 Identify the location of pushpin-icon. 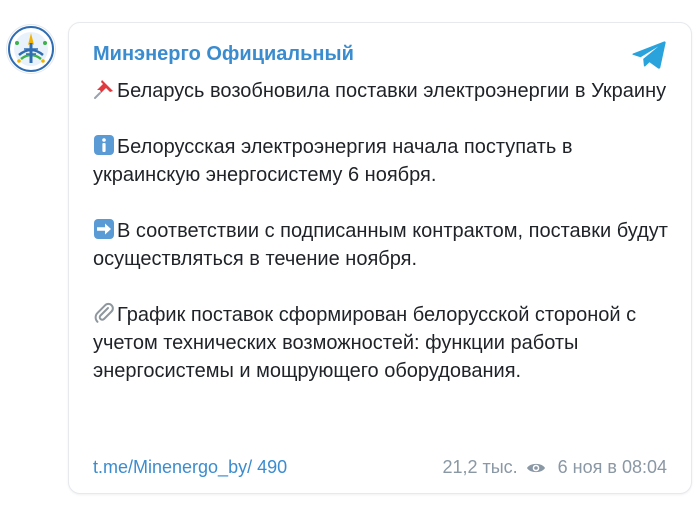
(104, 89).